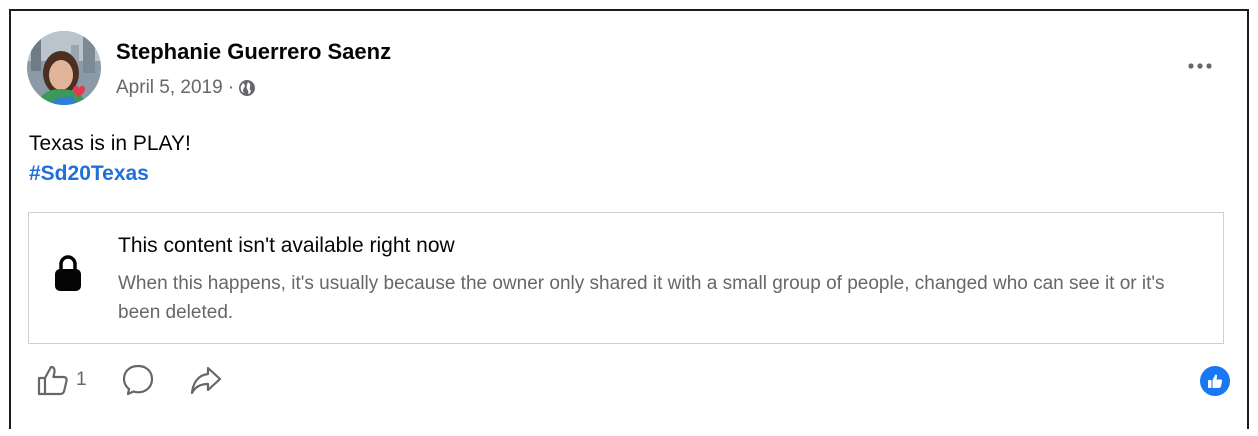 The width and height of the screenshot is (1258, 436). What do you see at coordinates (253, 52) in the screenshot?
I see `author-name: Stephanie Guerrero Saenz` at bounding box center [253, 52].